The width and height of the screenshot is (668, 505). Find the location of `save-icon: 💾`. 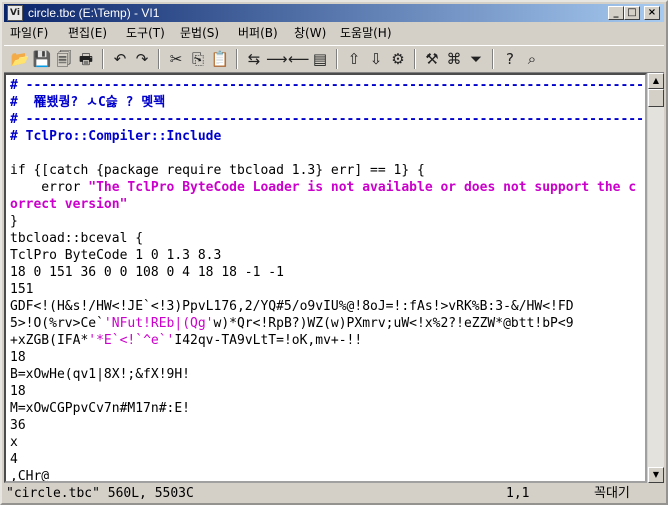

save-icon: 💾 is located at coordinates (42, 59).